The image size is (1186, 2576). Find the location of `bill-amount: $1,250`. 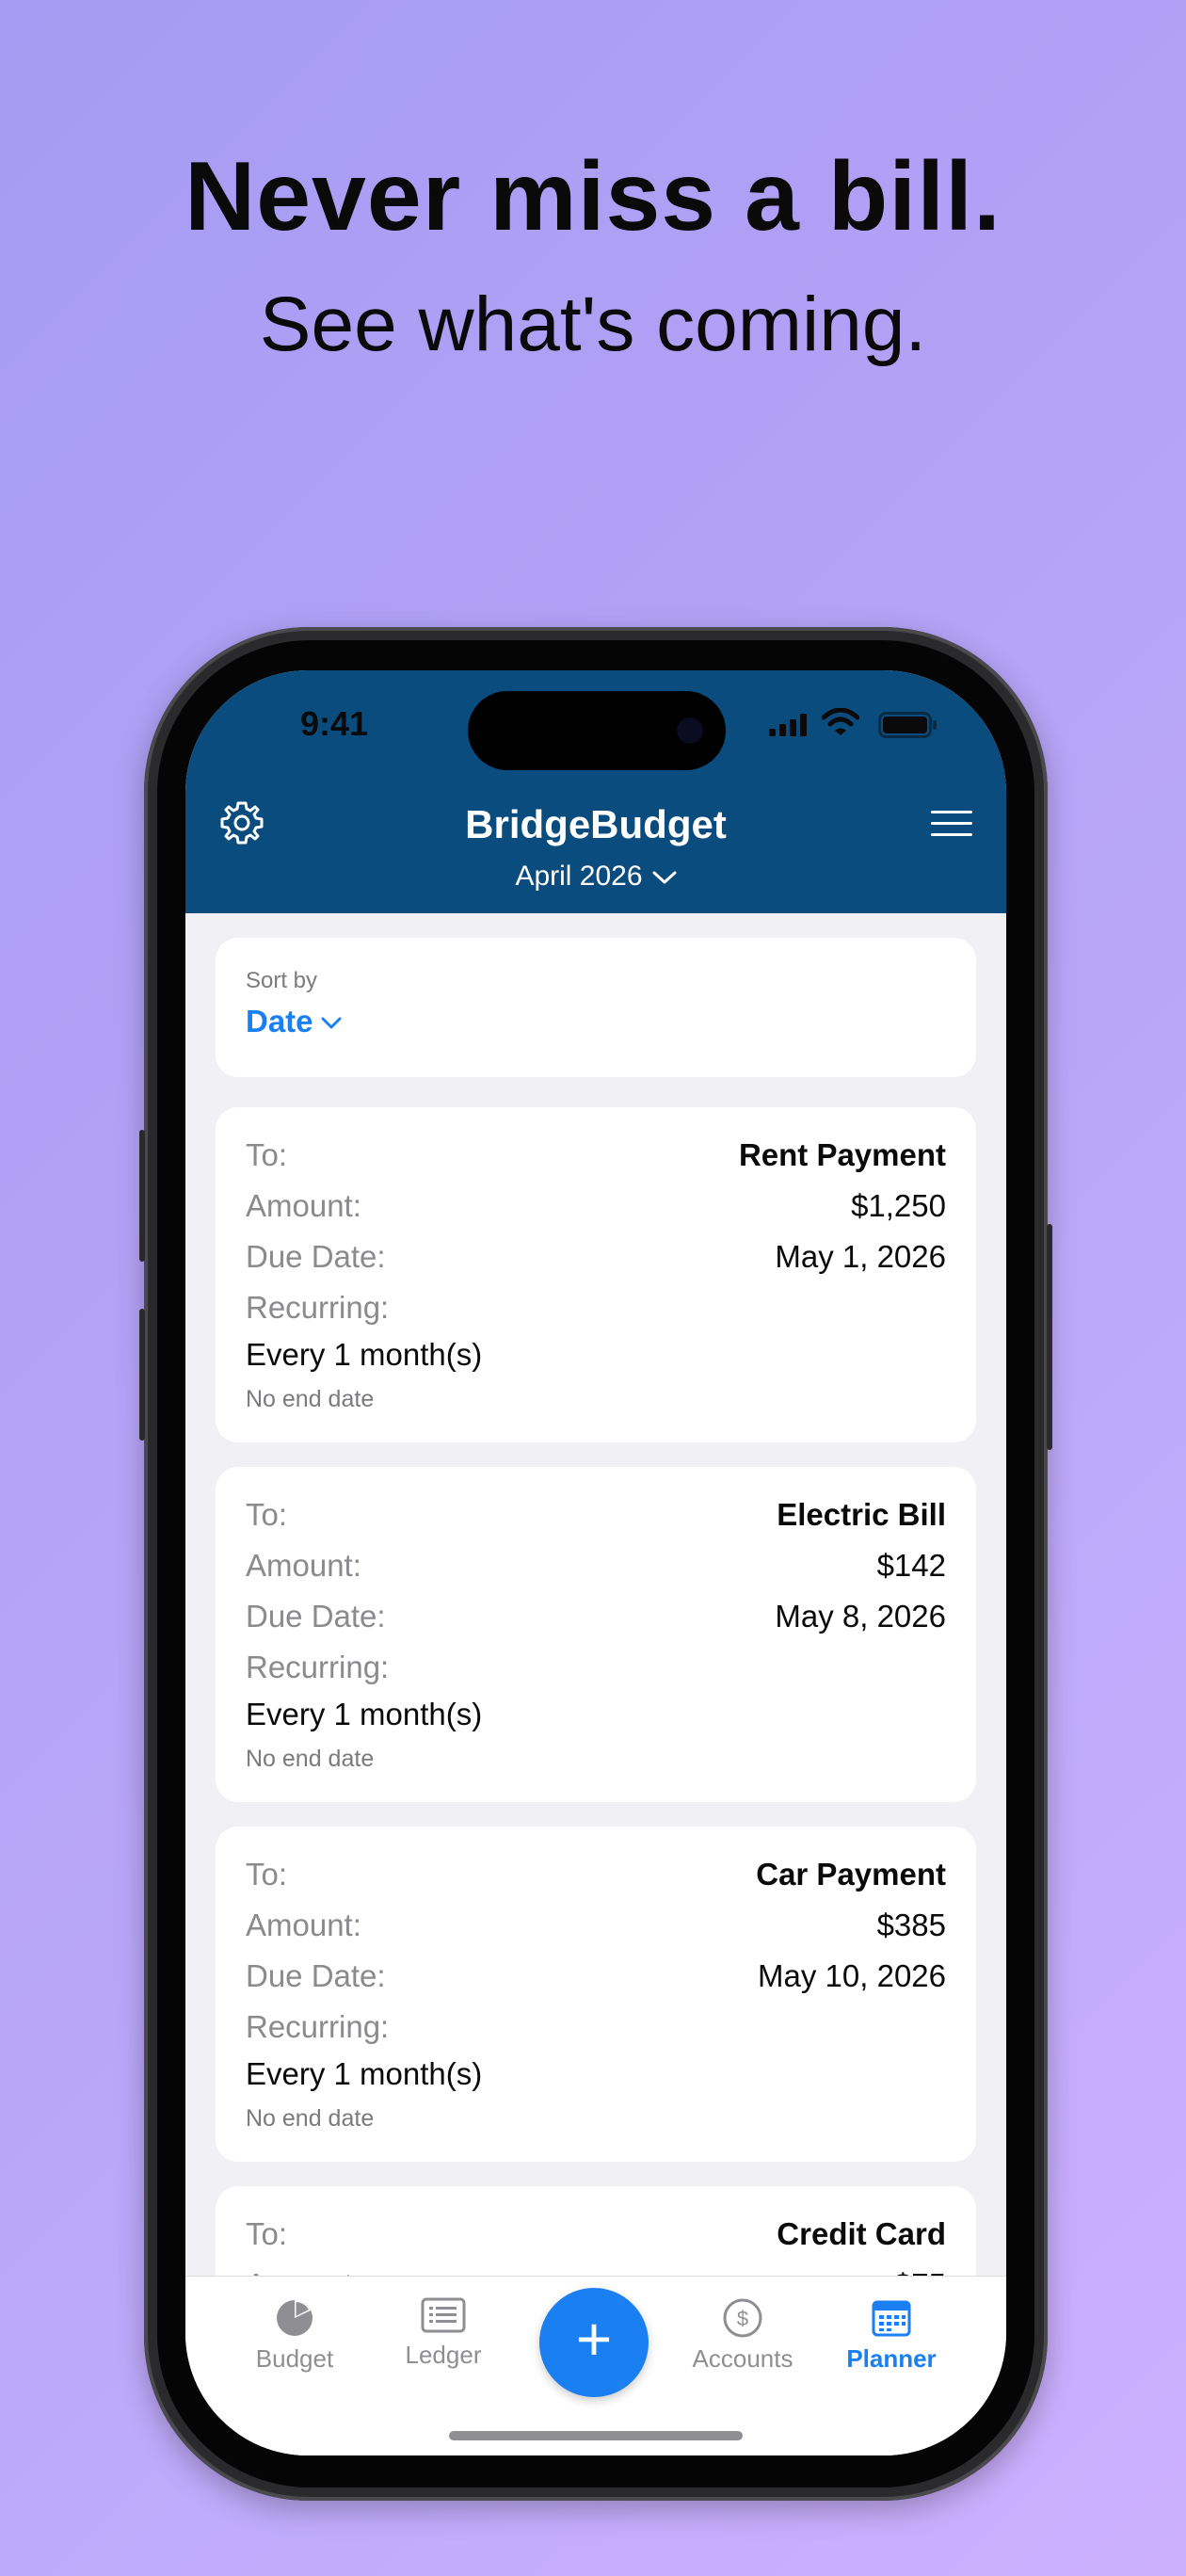

bill-amount: $1,250 is located at coordinates (898, 1205).